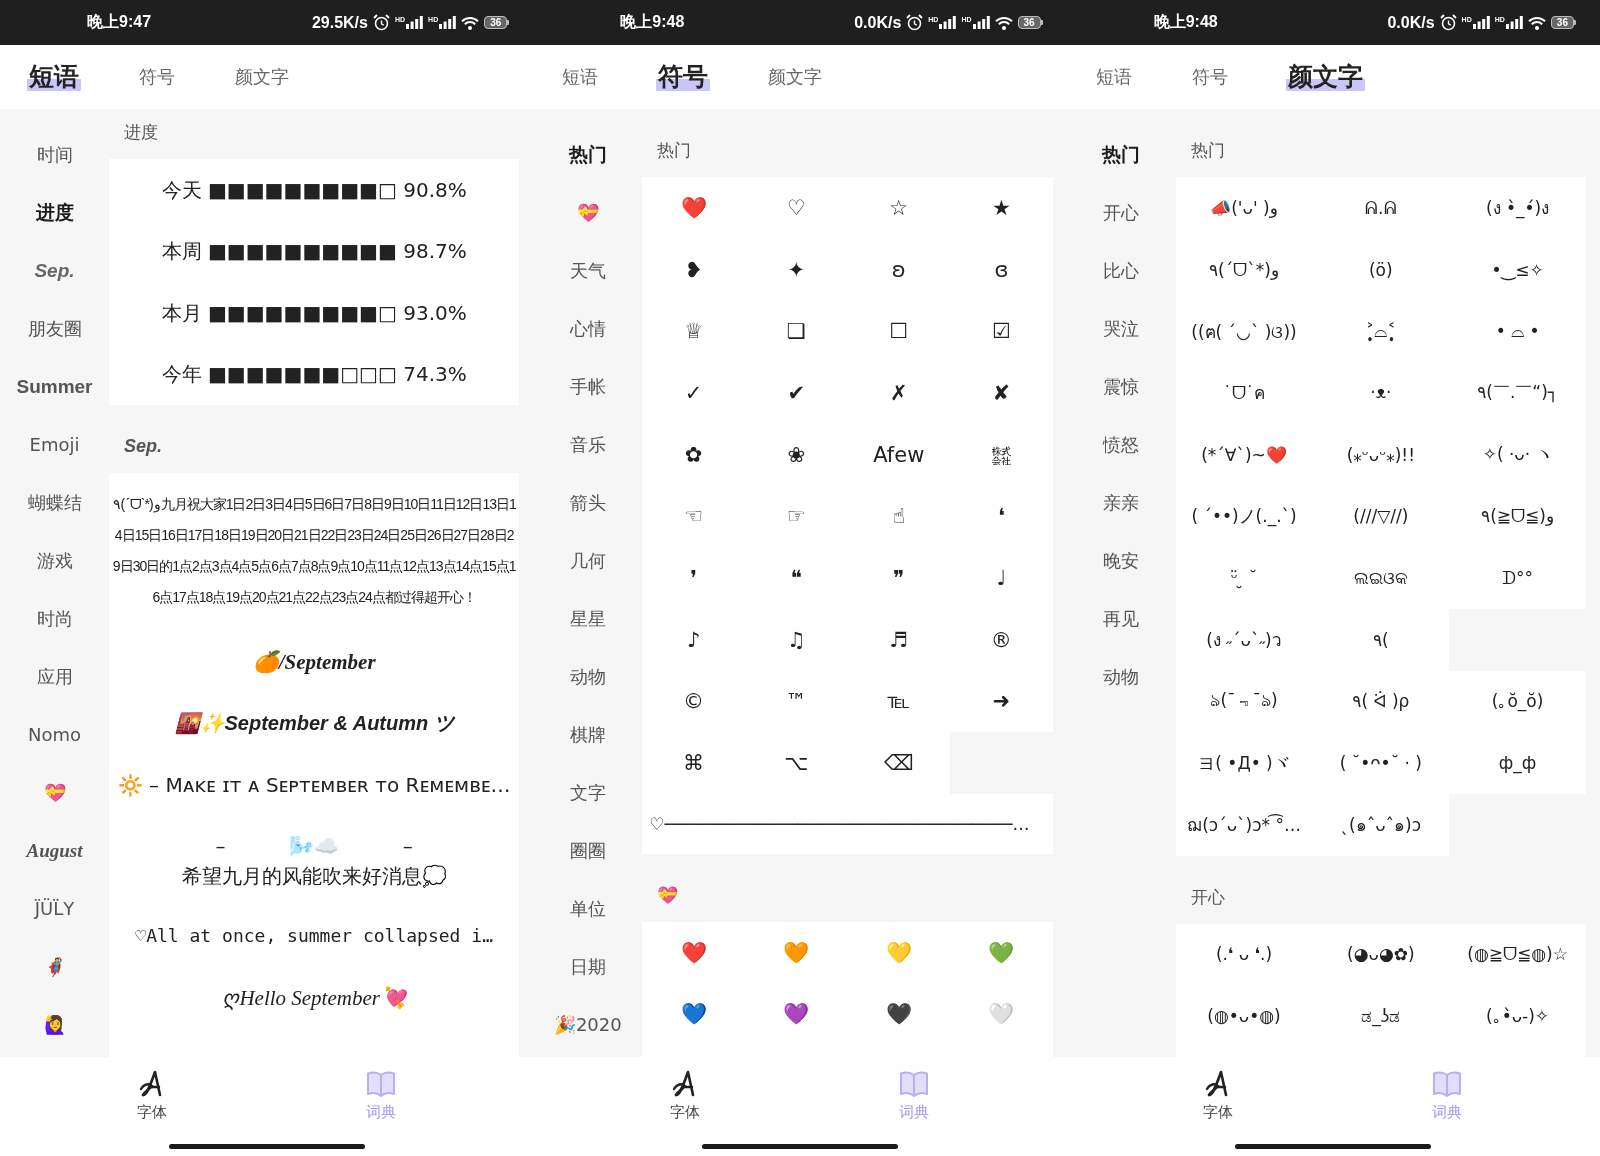 The width and height of the screenshot is (1600, 1156). Describe the element at coordinates (1244, 701) in the screenshot. I see `emoticon-item: ঌ(¯﹃¯ঌ)` at that location.